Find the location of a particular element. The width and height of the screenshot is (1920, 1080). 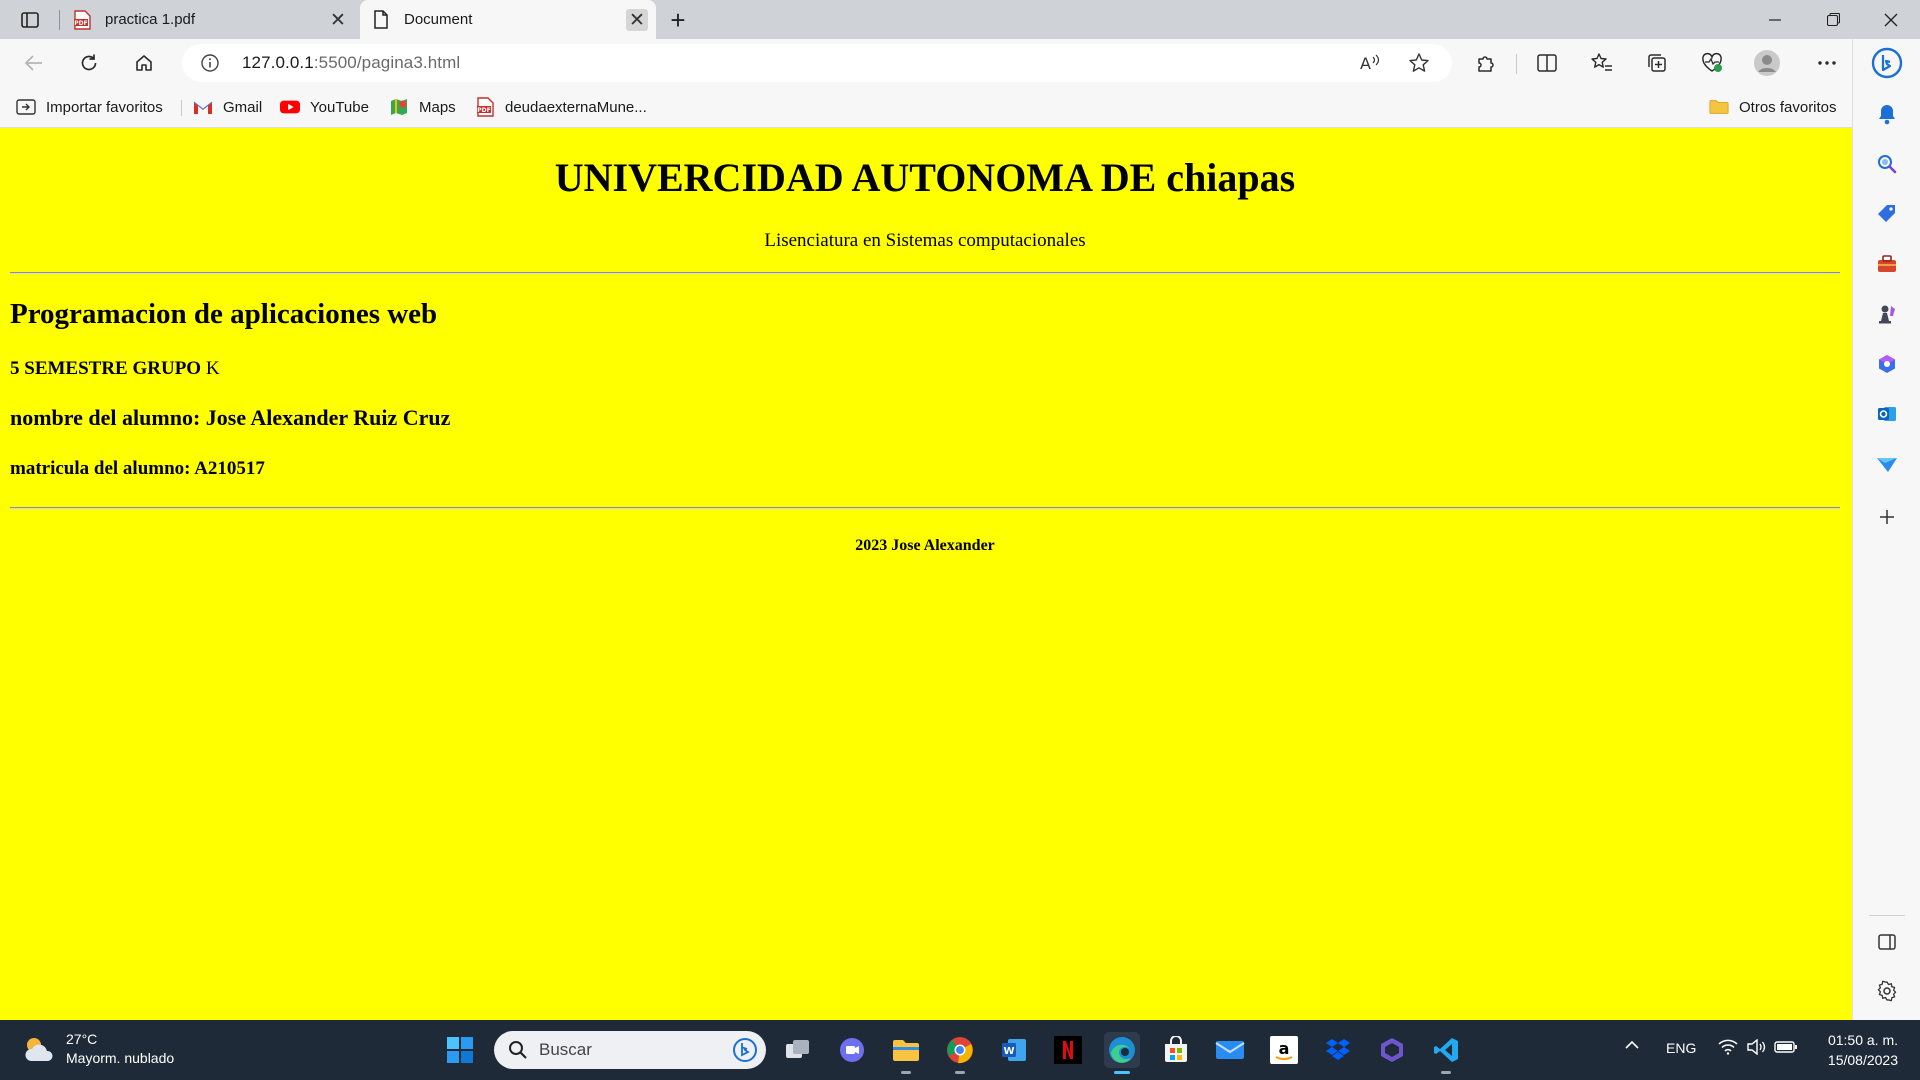

group-label: K is located at coordinates (210, 368).